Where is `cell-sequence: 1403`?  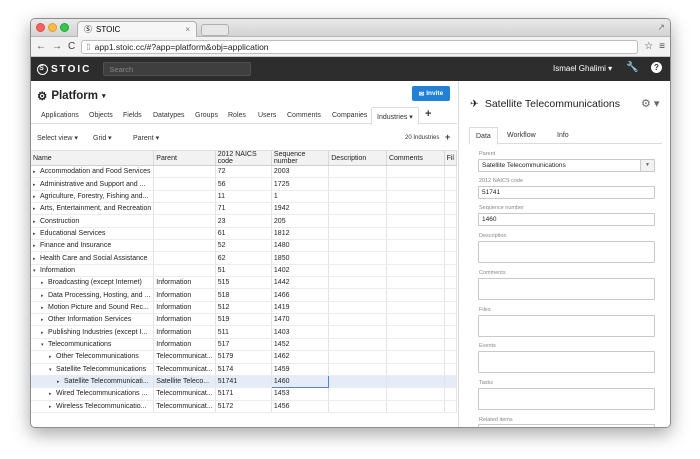
cell-sequence: 1403 is located at coordinates (300, 332).